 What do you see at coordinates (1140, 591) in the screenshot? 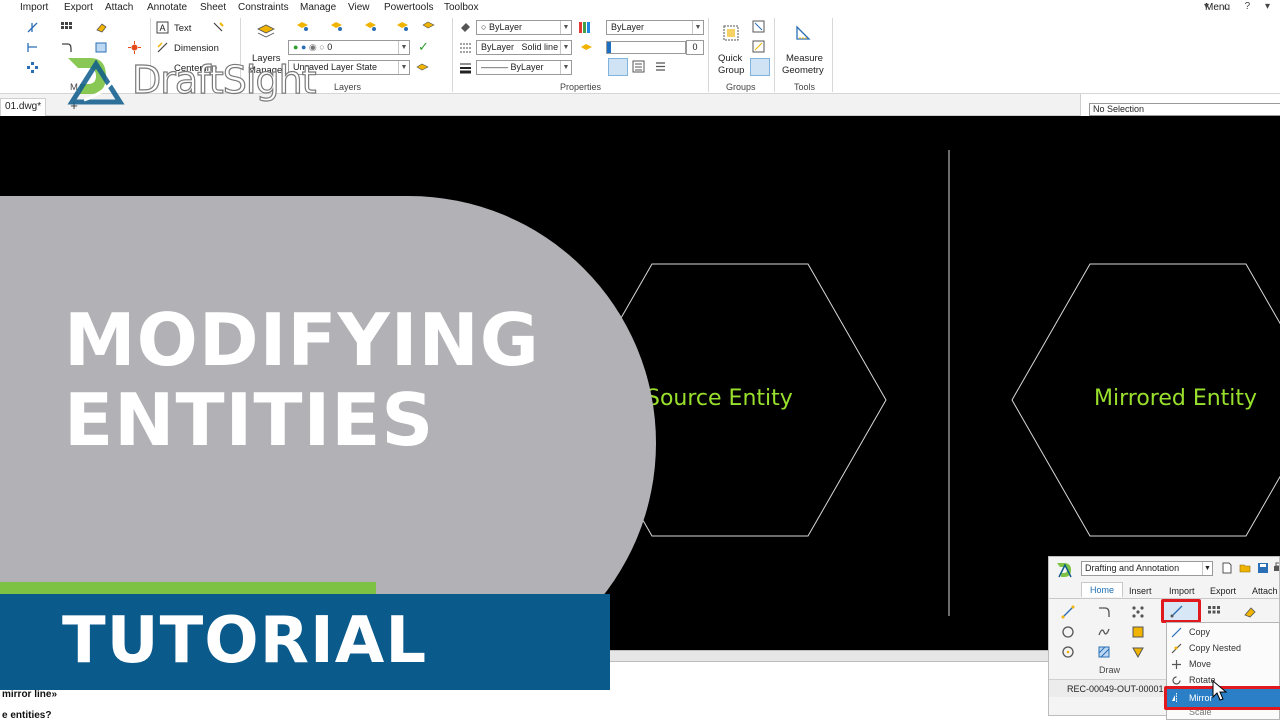
I see `tab-insert: Insert` at bounding box center [1140, 591].